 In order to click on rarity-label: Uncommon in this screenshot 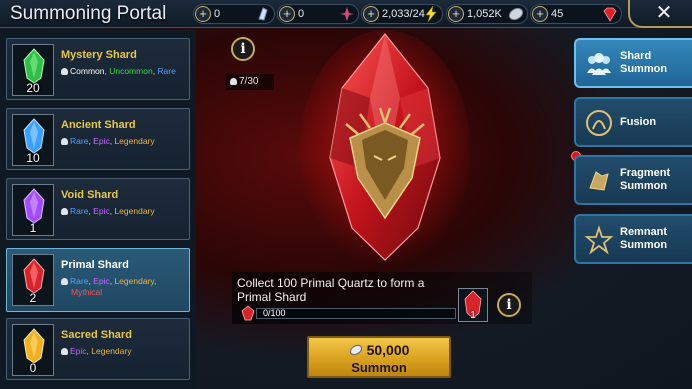, I will do `click(131, 71)`.